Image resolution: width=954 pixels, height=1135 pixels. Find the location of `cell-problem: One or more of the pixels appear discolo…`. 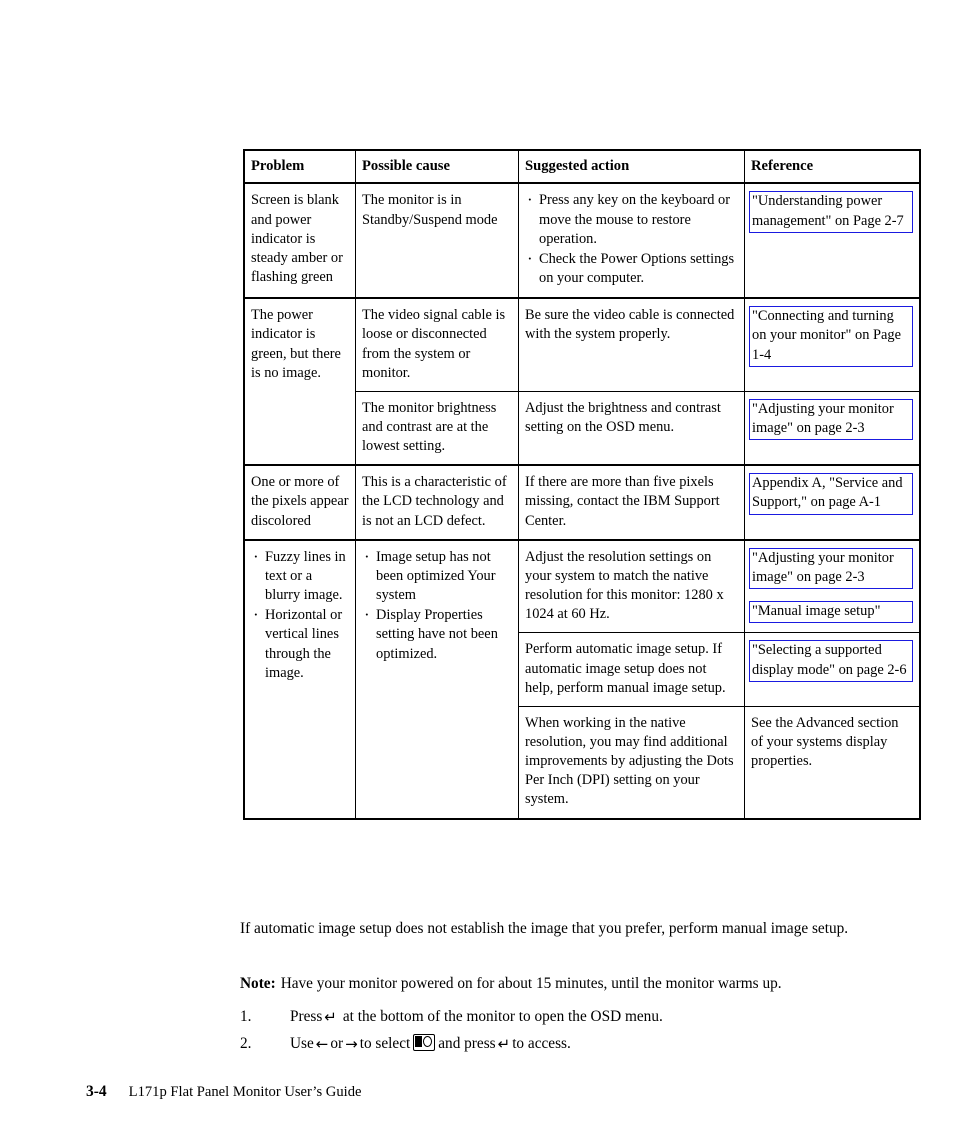

cell-problem: One or more of the pixels appear discolo… is located at coordinates (299, 502).